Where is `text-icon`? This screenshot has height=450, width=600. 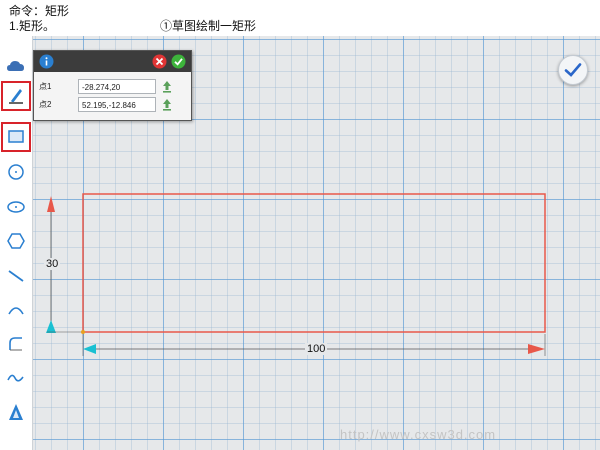 text-icon is located at coordinates (16, 412).